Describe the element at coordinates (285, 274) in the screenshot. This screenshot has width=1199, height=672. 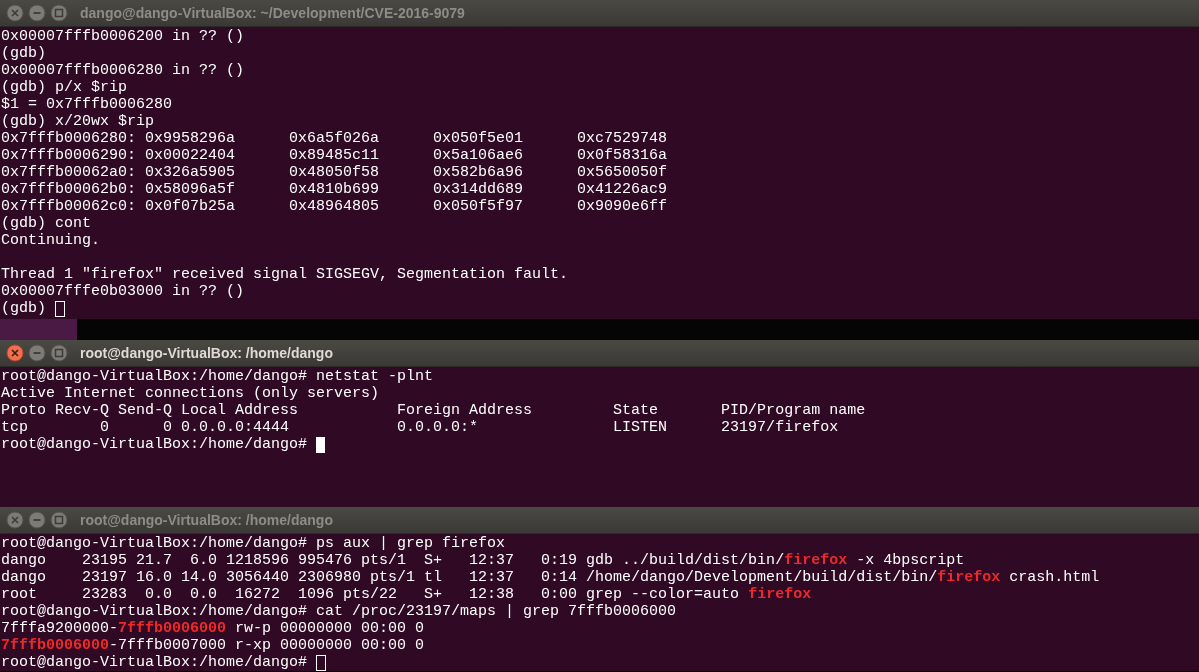
I see `terminal-line: Thread 1 "firefox" received signal SIGSEGV, Segmentation fault.` at that location.